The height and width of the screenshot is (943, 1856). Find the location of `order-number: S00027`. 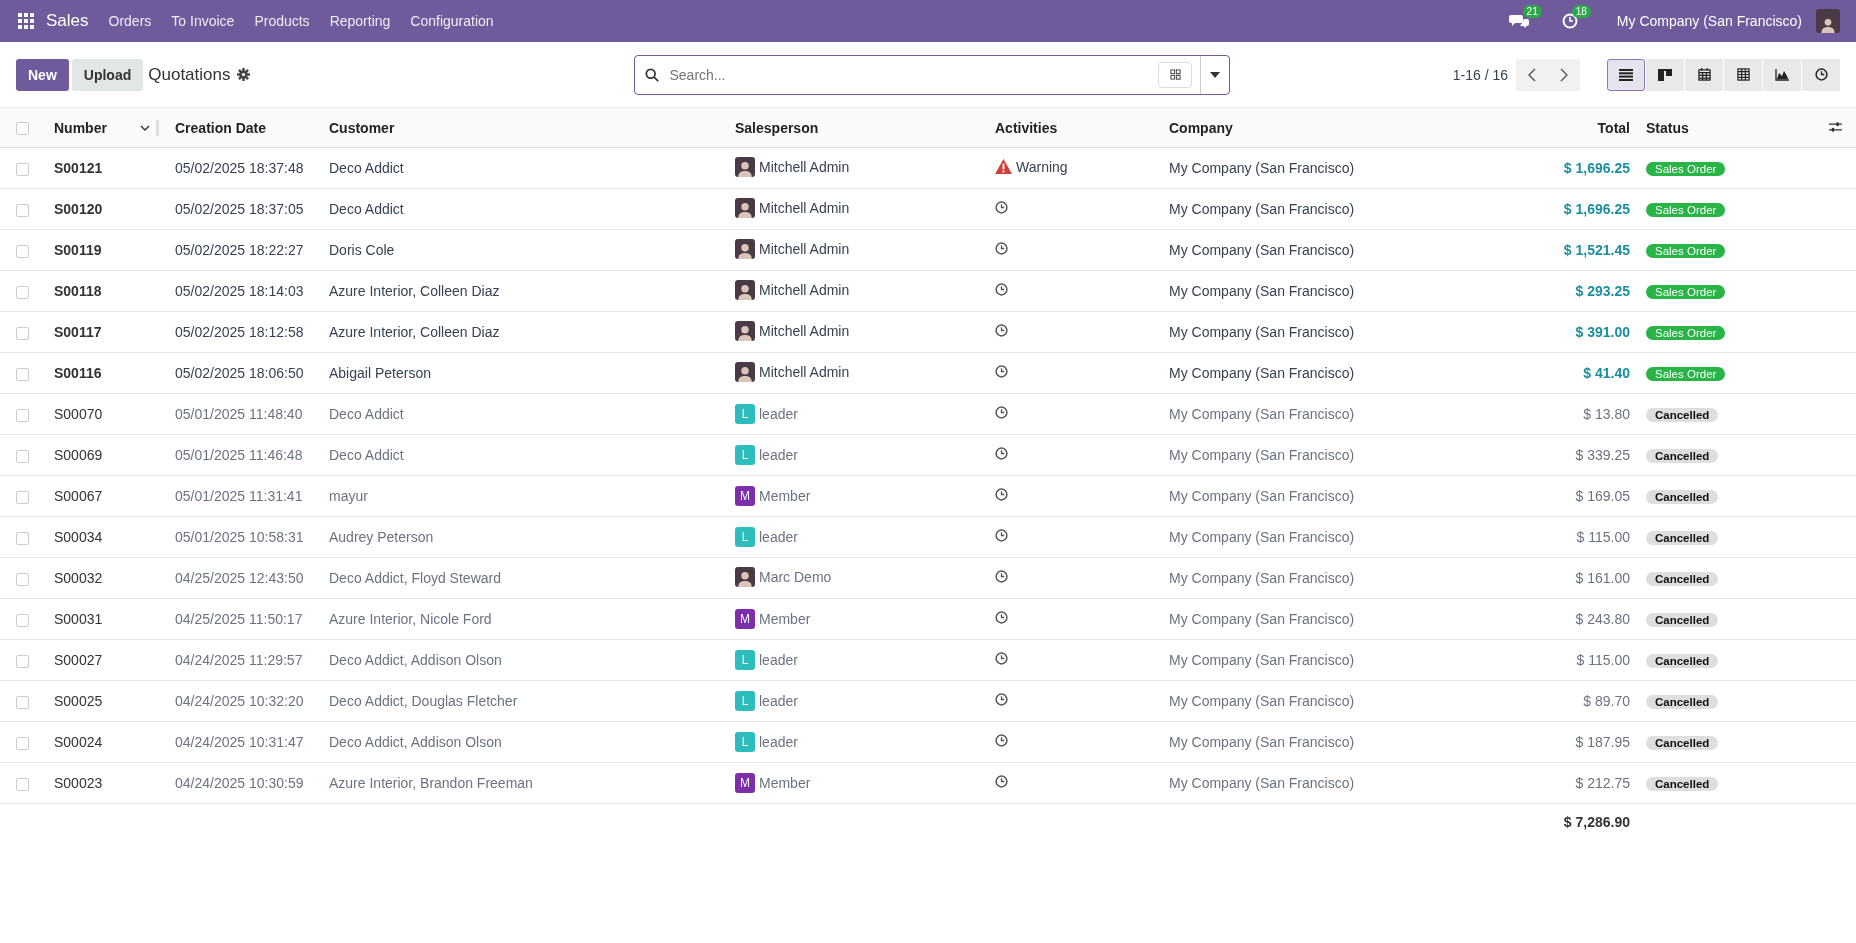

order-number: S00027 is located at coordinates (78, 660).